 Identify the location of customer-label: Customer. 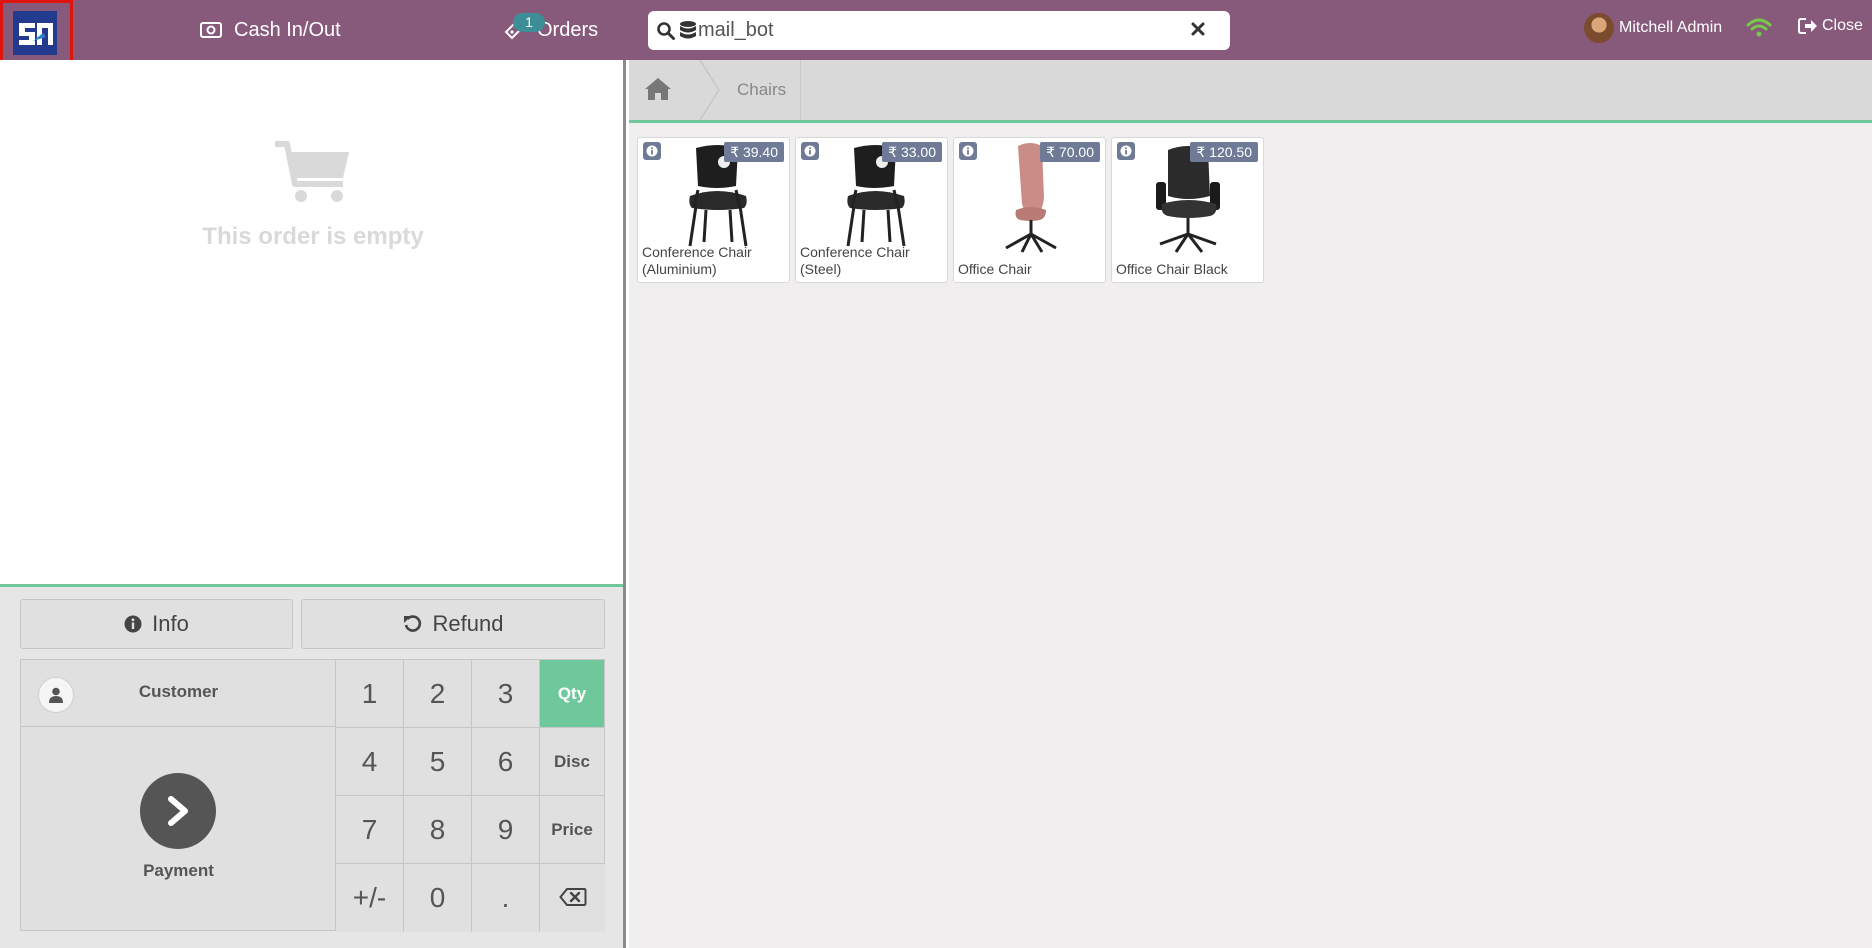
(178, 691).